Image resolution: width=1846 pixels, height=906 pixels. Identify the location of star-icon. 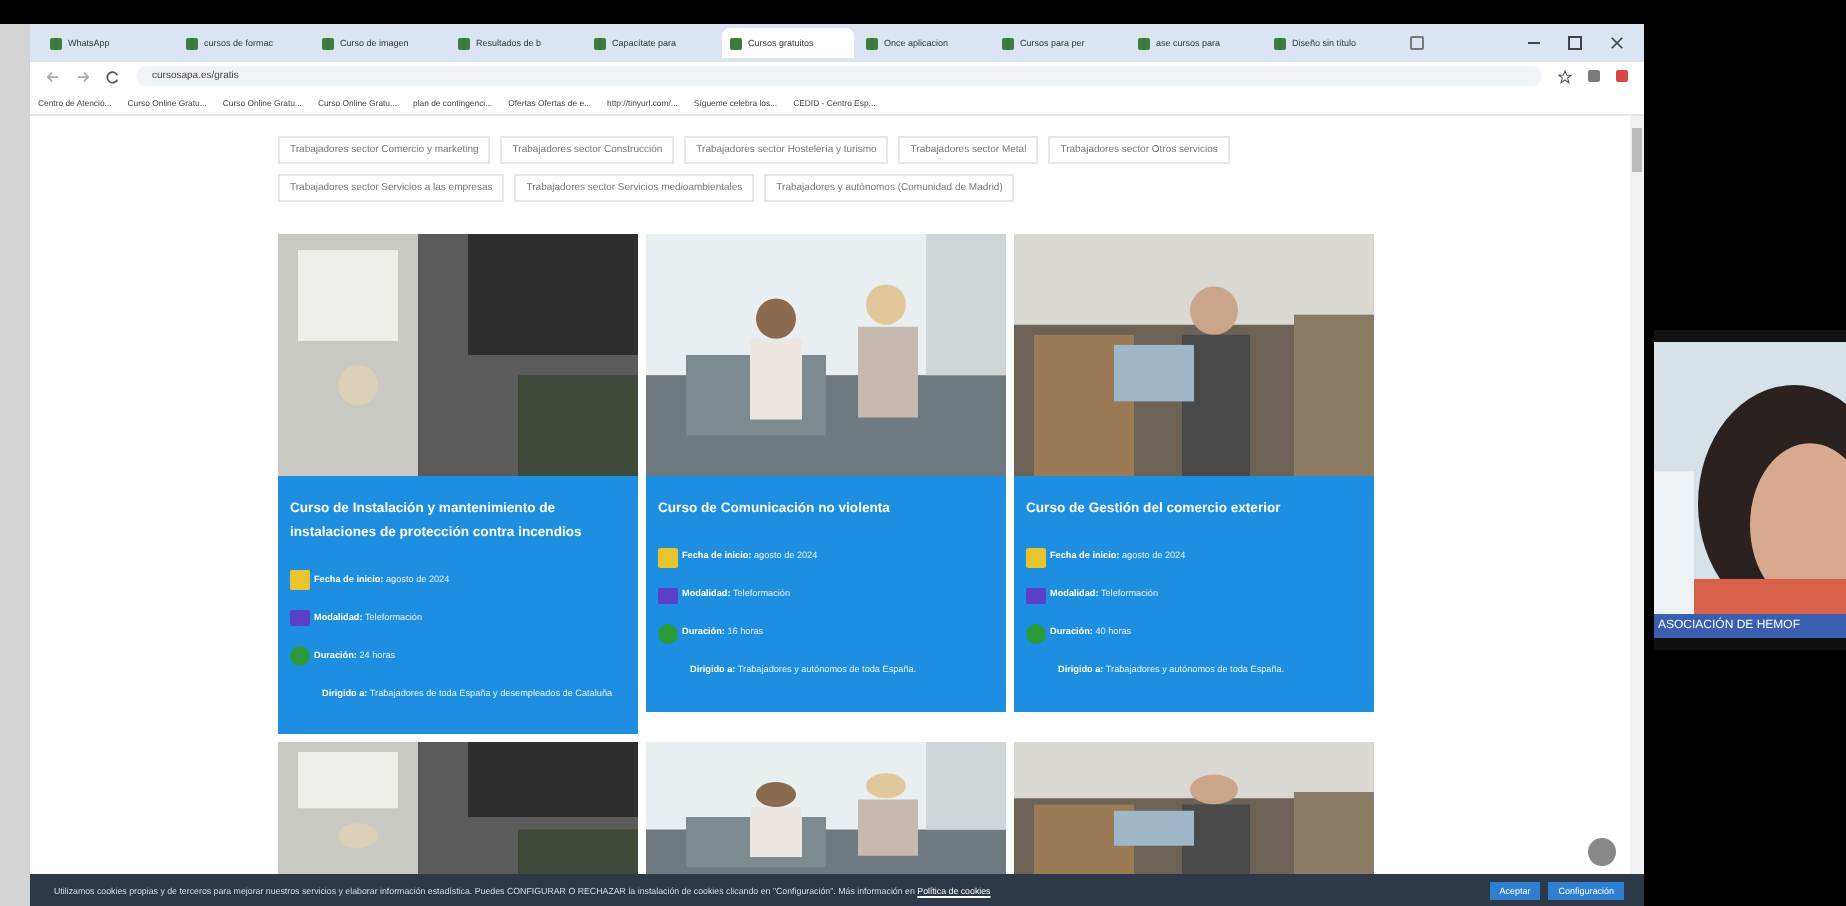
(1565, 76).